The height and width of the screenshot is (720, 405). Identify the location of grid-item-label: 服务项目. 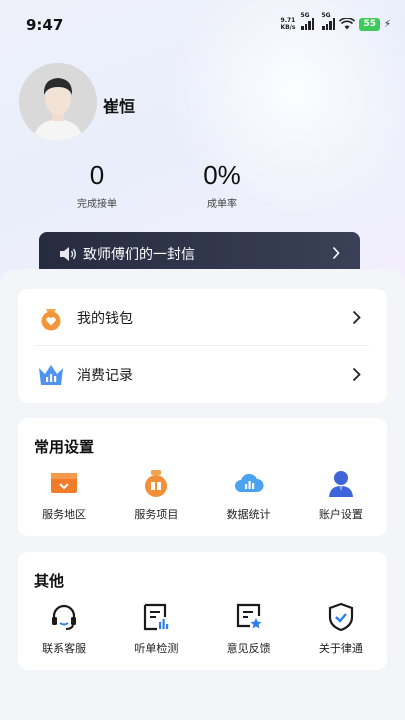
(156, 514).